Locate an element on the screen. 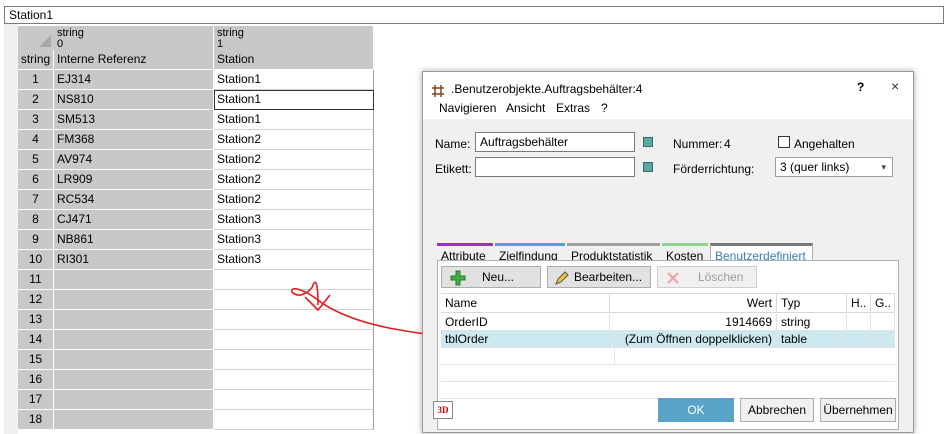  attributes-table-header: Name Wert Typ H.. G.. is located at coordinates (668, 303).